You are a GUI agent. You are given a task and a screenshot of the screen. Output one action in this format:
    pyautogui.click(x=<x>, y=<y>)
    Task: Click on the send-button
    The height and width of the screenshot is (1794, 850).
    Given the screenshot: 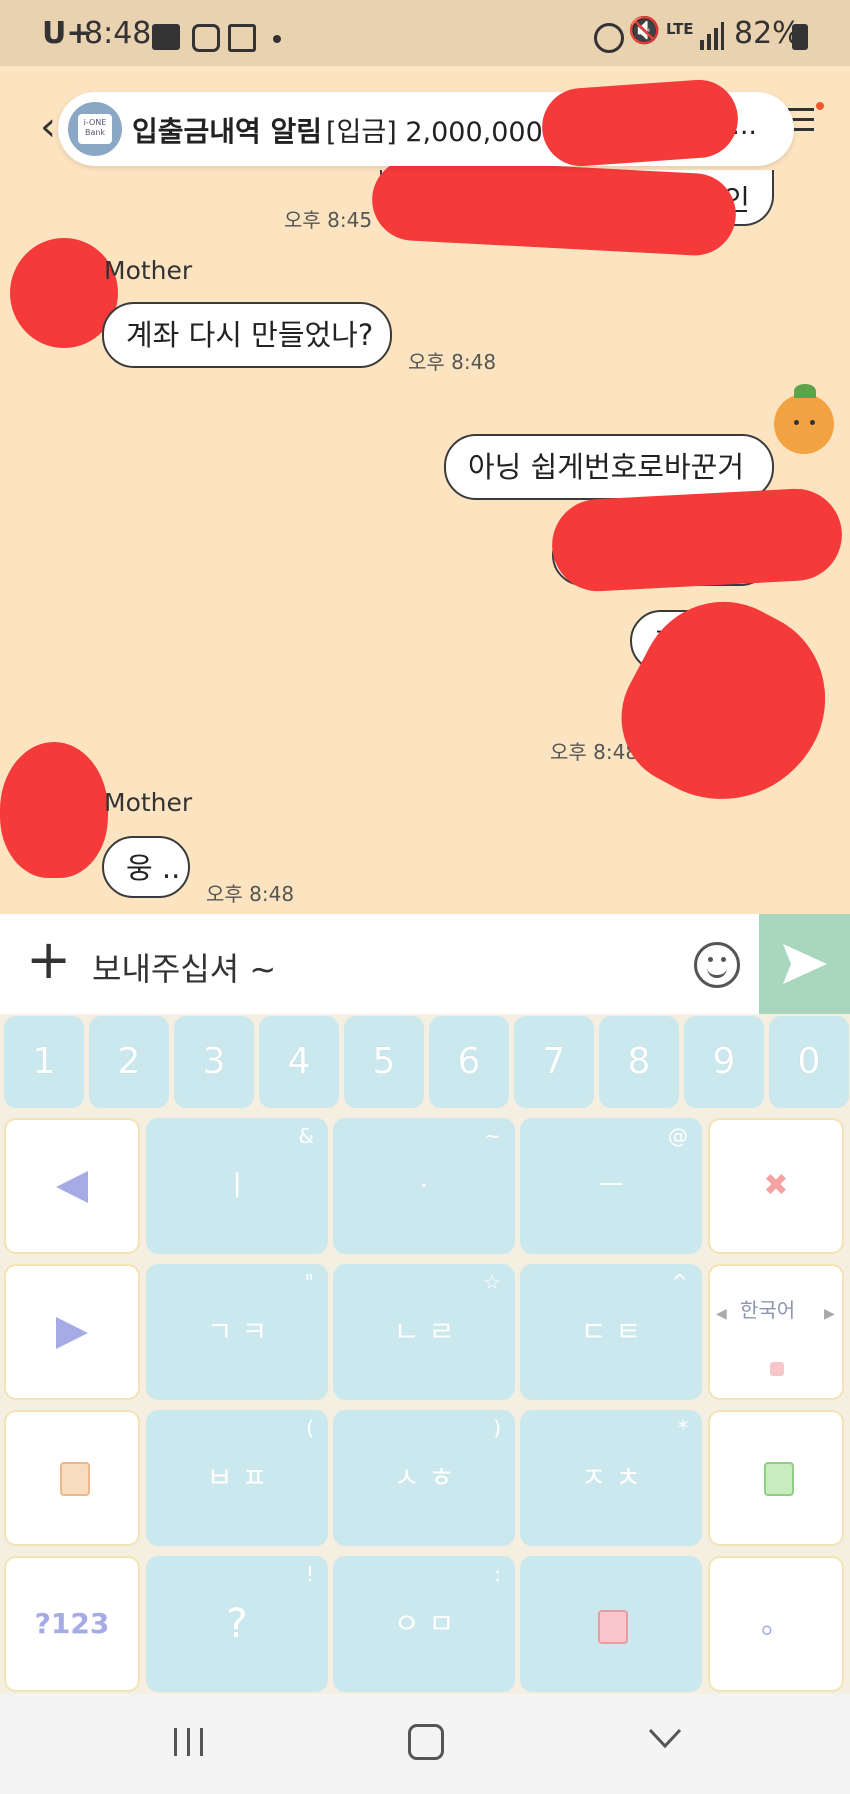 What is the action you would take?
    pyautogui.click(x=804, y=964)
    